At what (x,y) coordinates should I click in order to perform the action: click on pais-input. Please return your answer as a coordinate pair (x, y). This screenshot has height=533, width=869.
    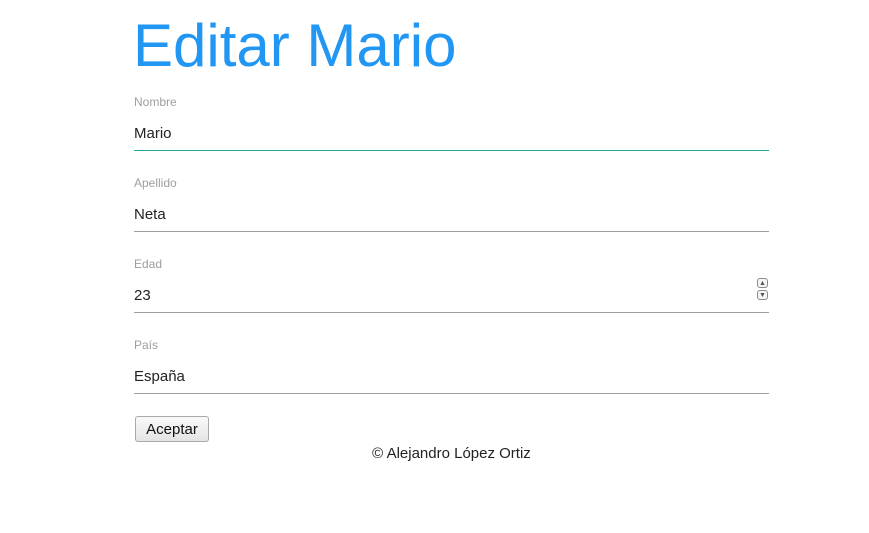
    Looking at the image, I should click on (451, 376).